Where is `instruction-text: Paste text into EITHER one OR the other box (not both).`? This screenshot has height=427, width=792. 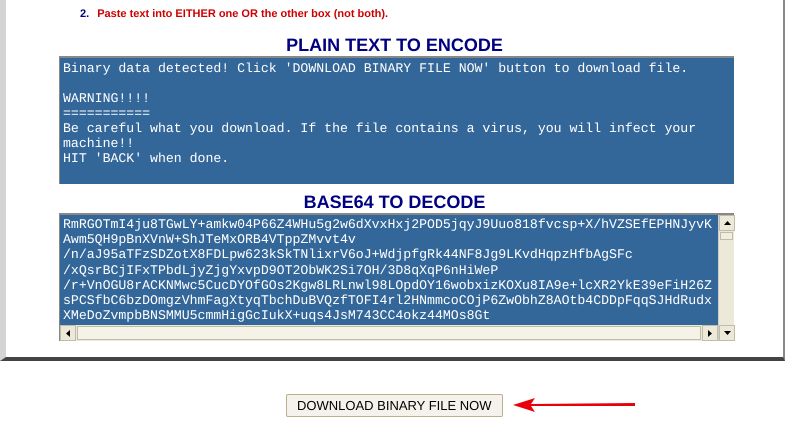 instruction-text: Paste text into EITHER one OR the other box (not both). is located at coordinates (242, 14).